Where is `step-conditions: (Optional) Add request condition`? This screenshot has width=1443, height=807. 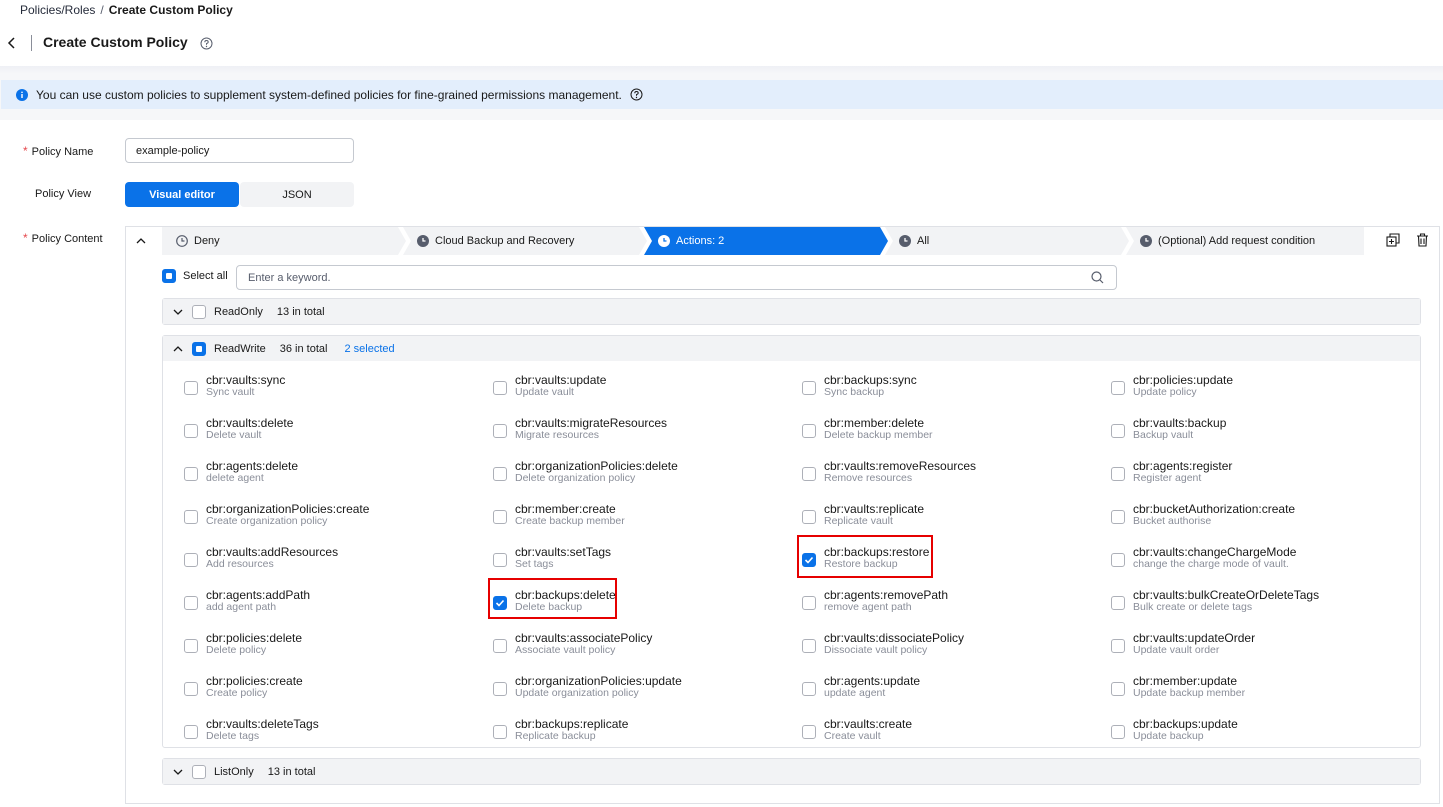
step-conditions: (Optional) Add request condition is located at coordinates (1245, 241).